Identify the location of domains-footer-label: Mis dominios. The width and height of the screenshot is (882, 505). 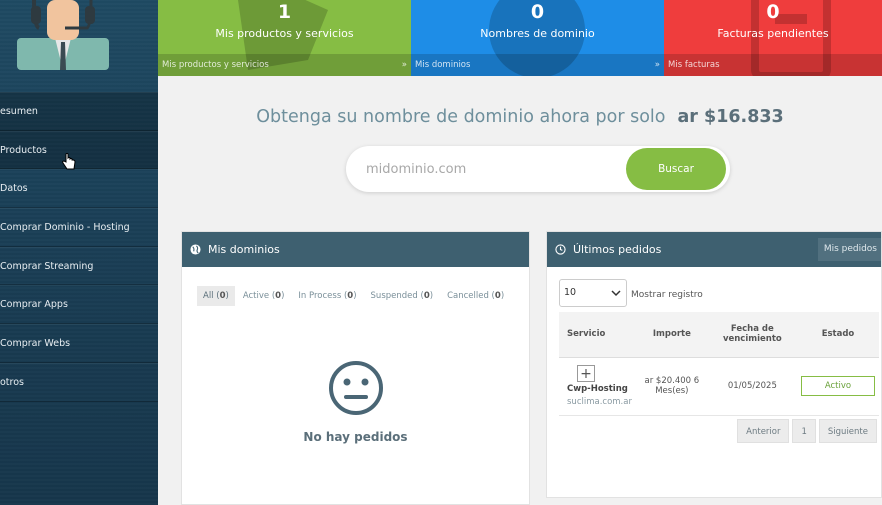
(443, 65).